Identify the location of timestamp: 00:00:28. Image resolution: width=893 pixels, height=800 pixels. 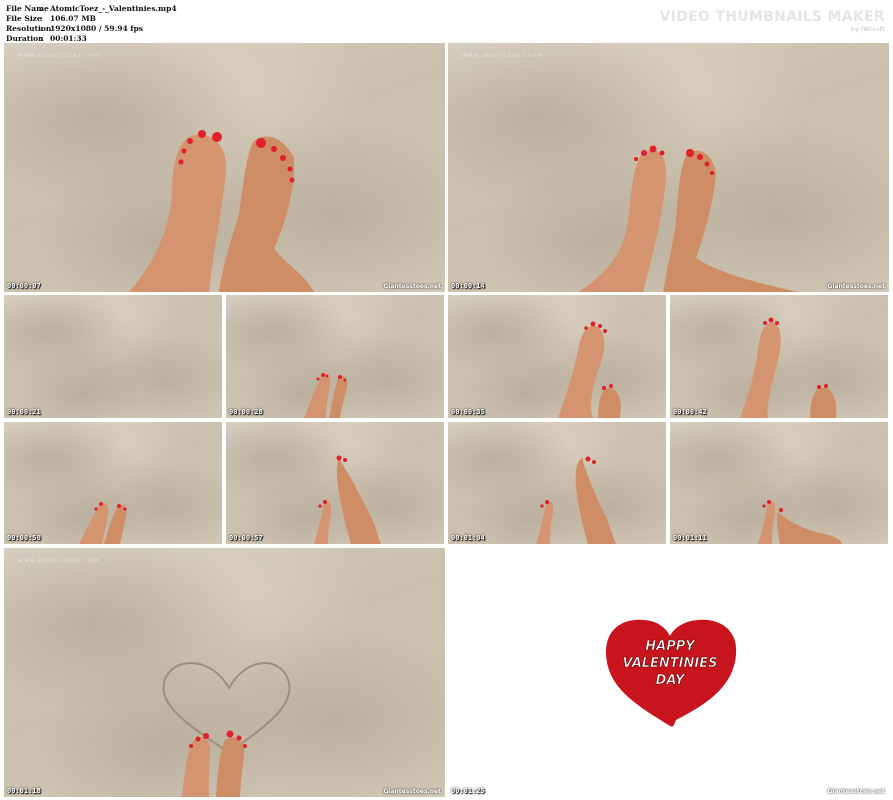
(246, 412).